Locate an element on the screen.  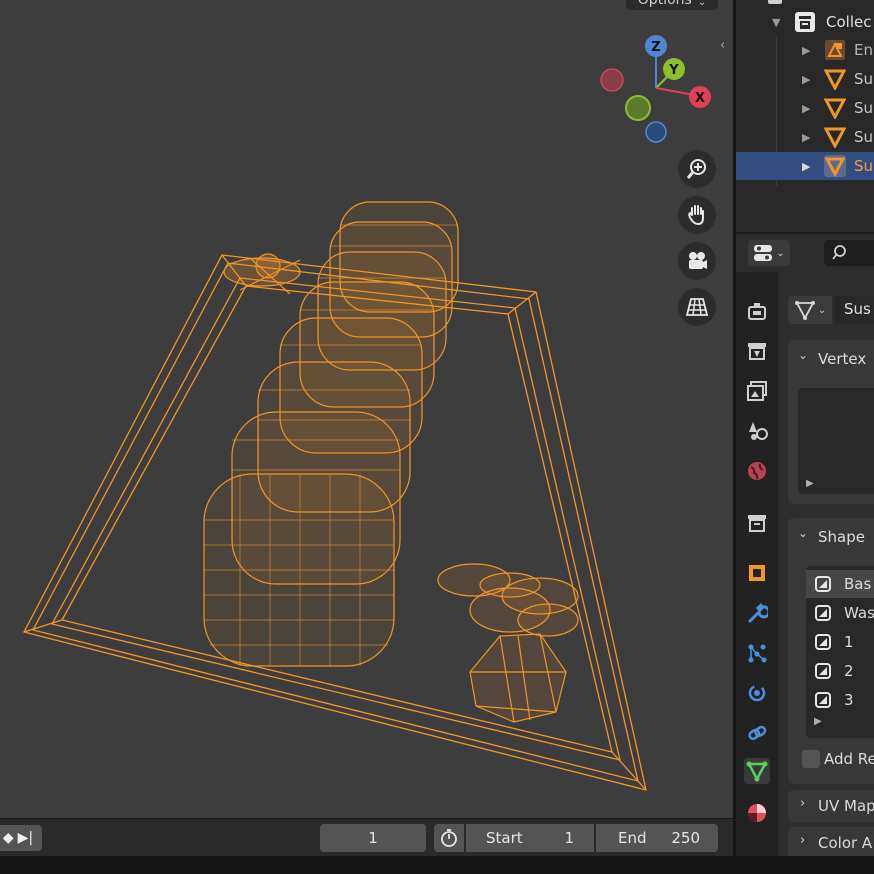
tab-material is located at coordinates (757, 813).